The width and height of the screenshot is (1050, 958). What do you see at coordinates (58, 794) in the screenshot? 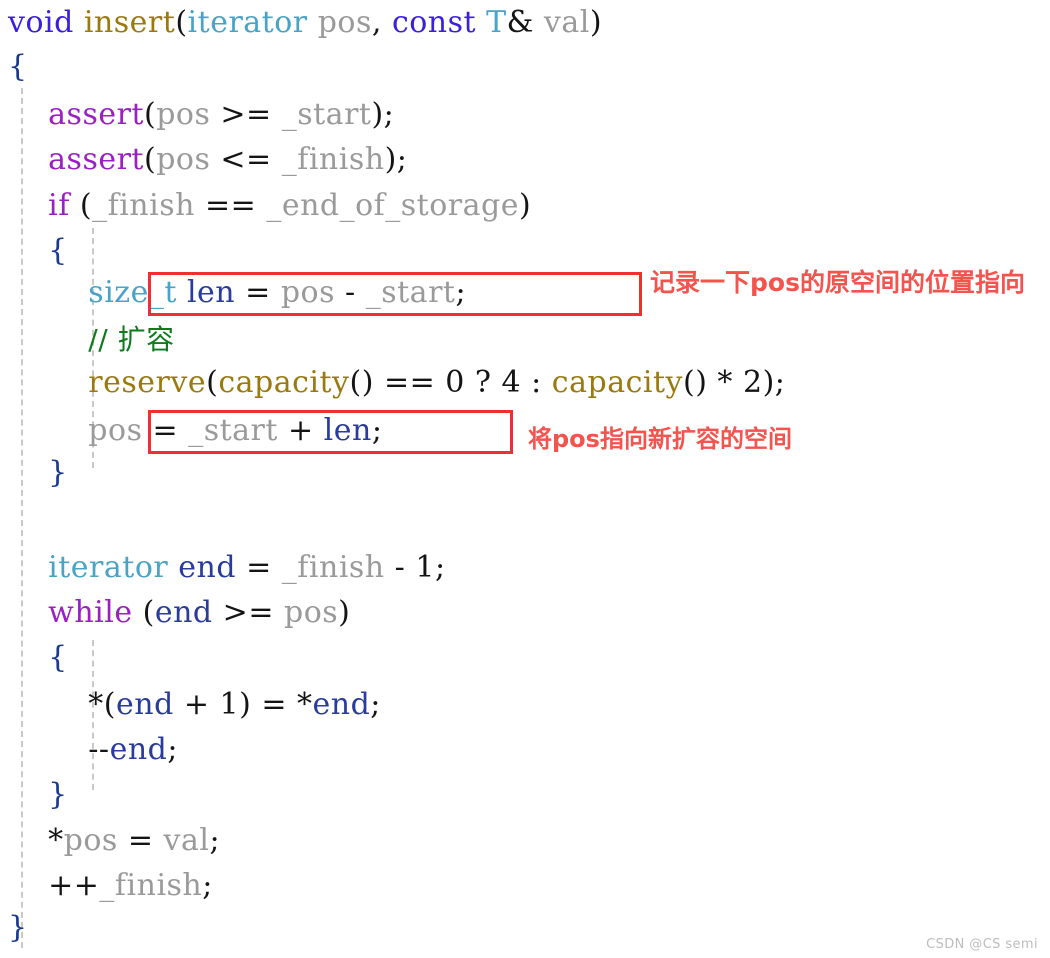
I see `token-brace-close-while: }` at bounding box center [58, 794].